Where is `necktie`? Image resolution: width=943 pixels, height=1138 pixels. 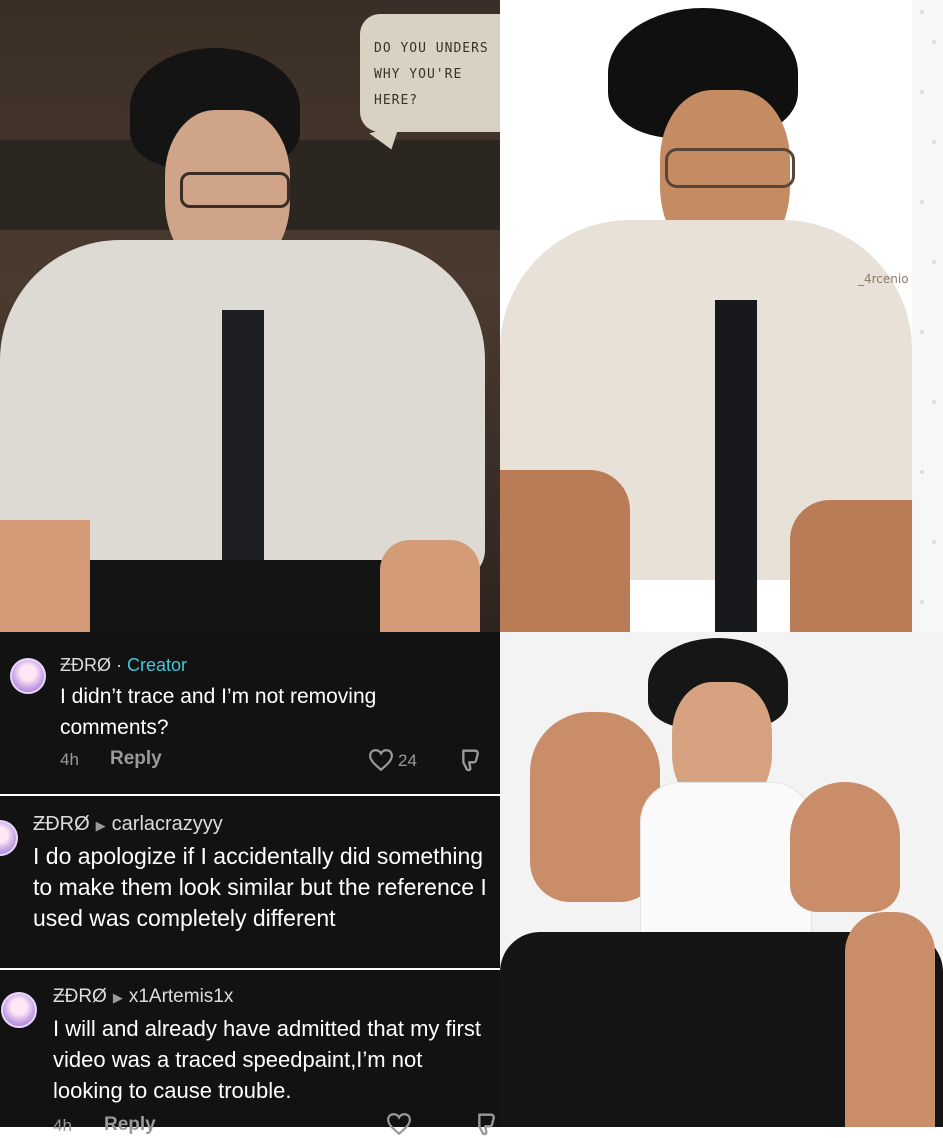 necktie is located at coordinates (736, 466).